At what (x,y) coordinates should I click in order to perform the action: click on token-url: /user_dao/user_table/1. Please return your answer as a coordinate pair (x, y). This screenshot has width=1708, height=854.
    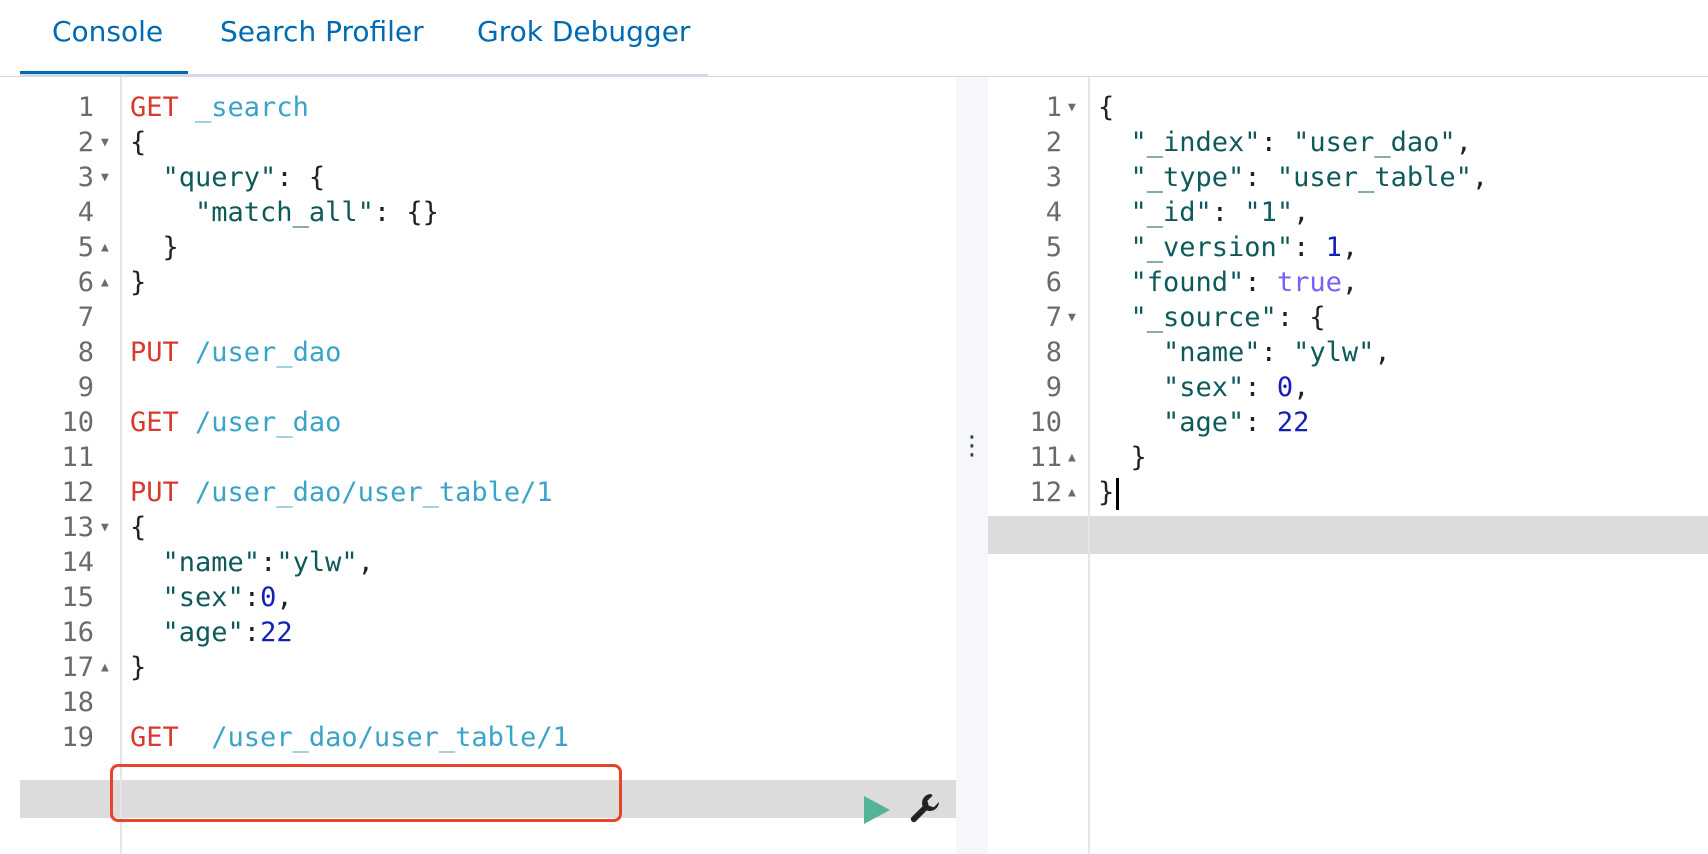
    Looking at the image, I should click on (365, 492).